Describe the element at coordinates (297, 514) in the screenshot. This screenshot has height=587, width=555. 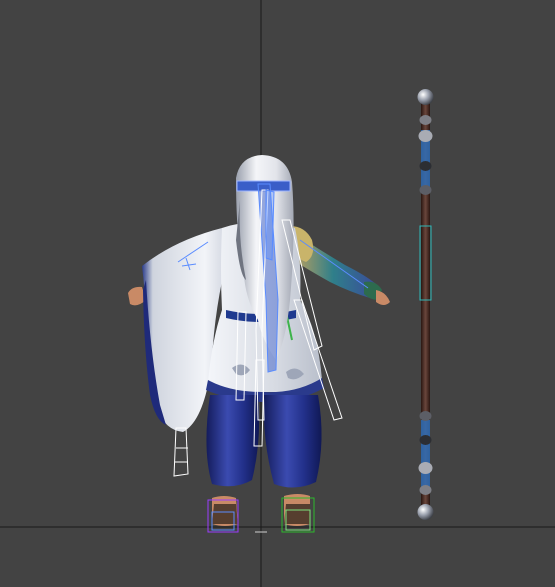
I see `right-shoe` at that location.